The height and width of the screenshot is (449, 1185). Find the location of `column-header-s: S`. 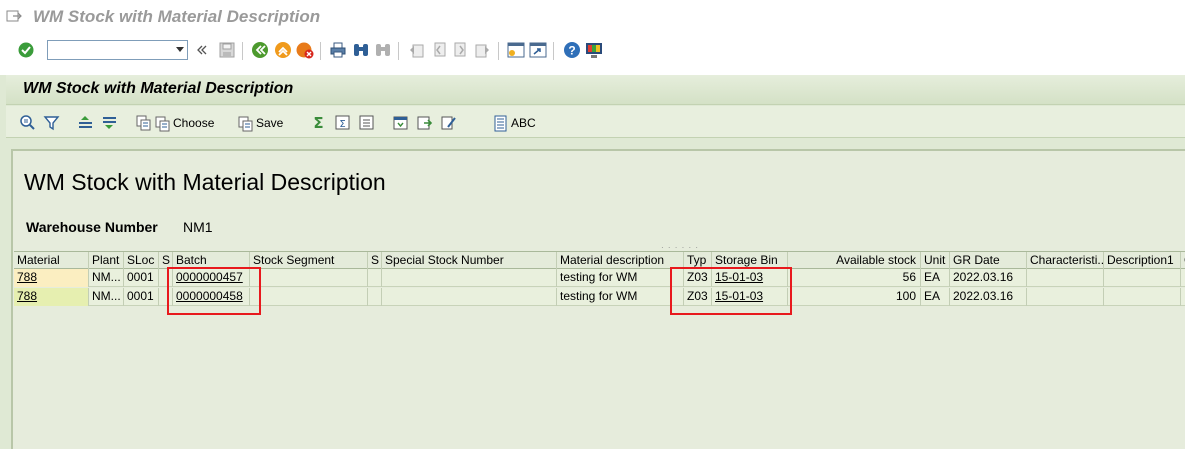

column-header-s: S is located at coordinates (166, 261).